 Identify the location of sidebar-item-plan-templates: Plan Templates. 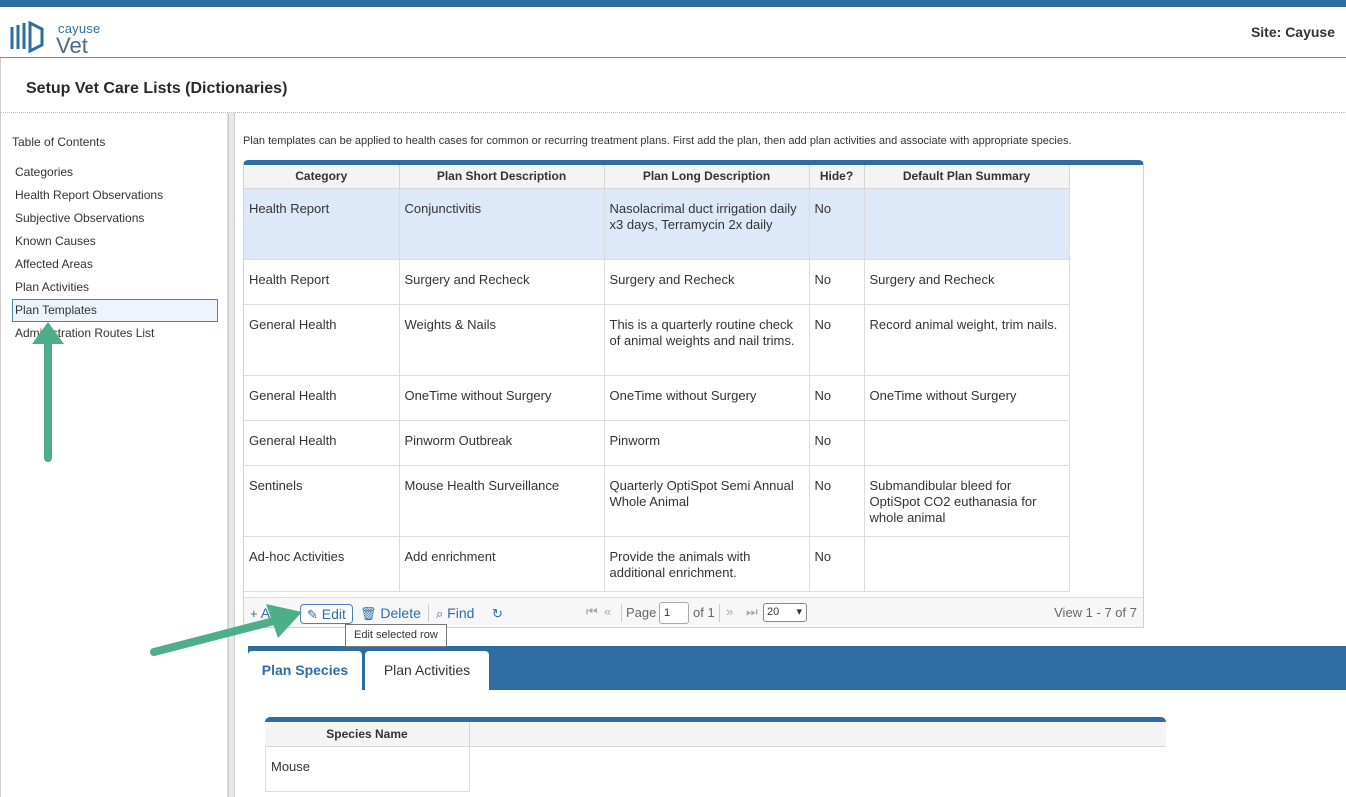
(115, 310).